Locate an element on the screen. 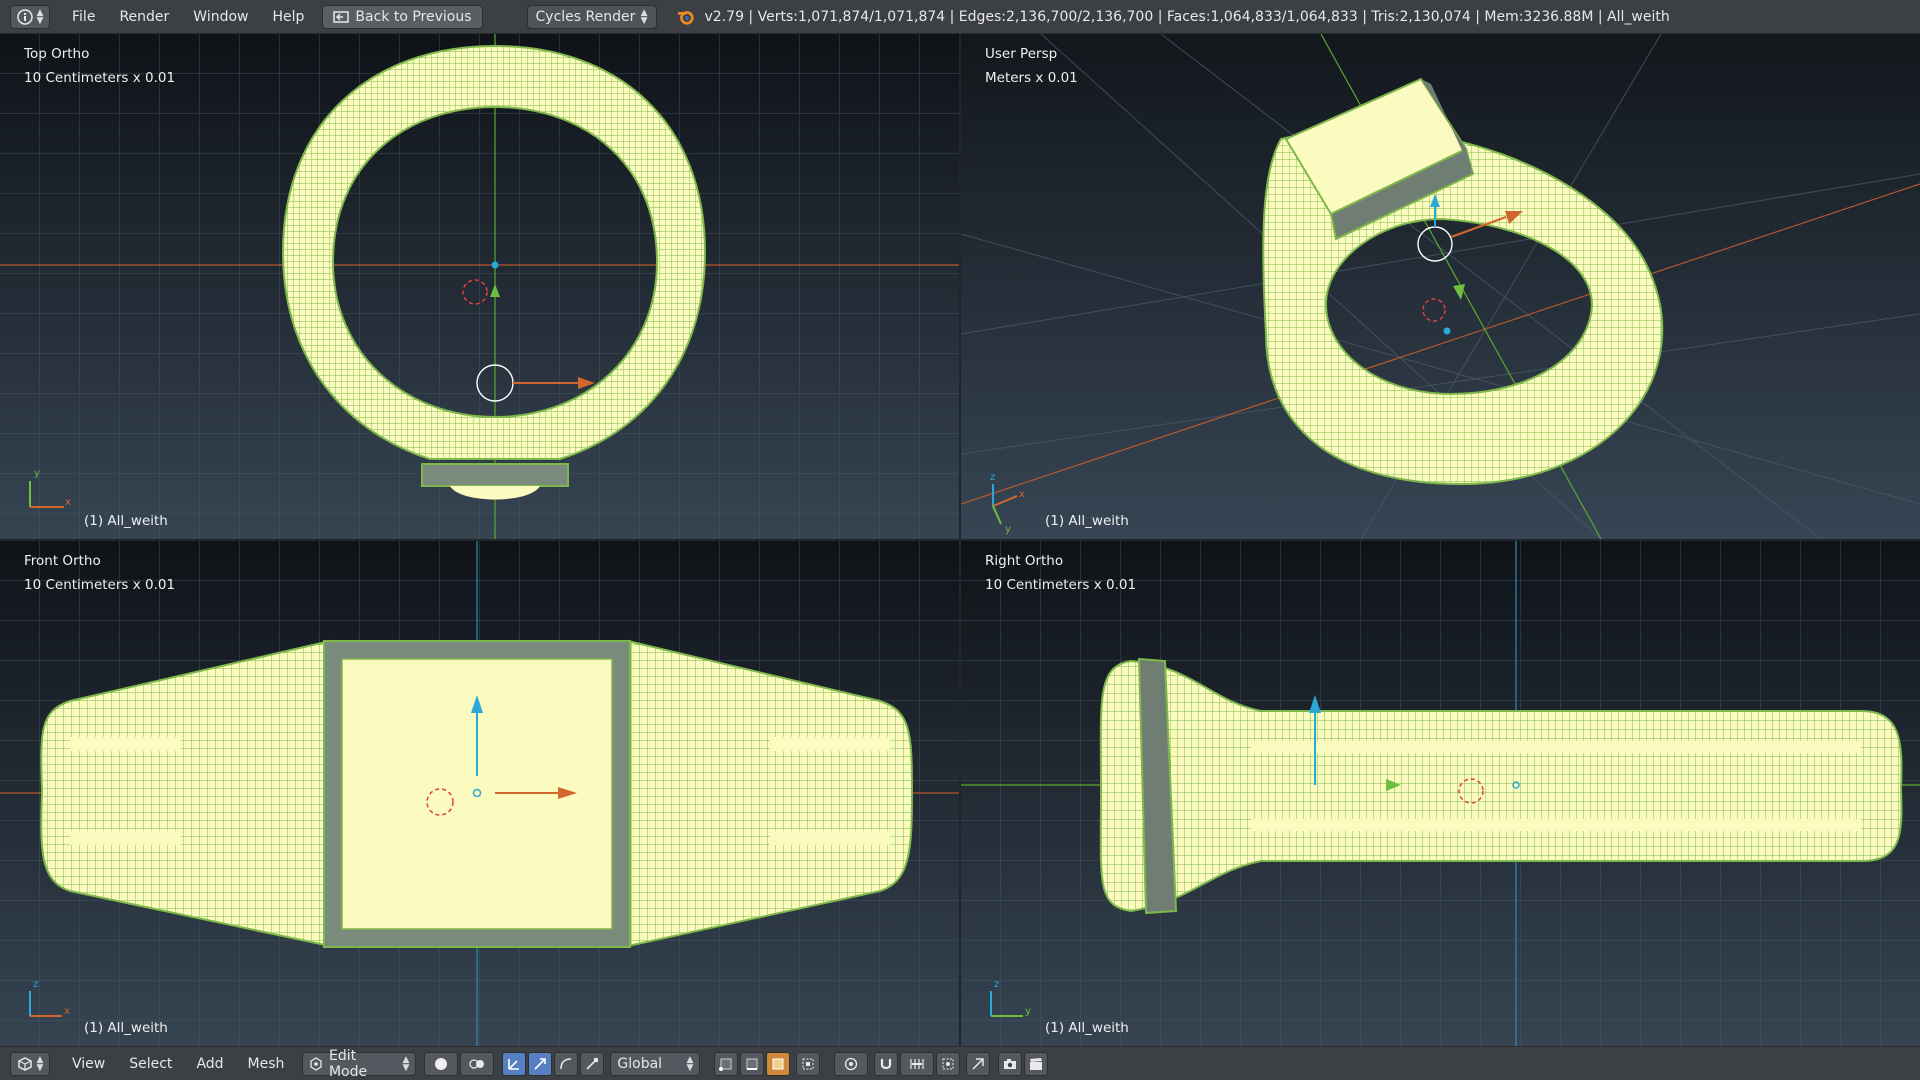 This screenshot has width=1920, height=1080. back-to-previous-label: Back to Previous is located at coordinates (413, 16).